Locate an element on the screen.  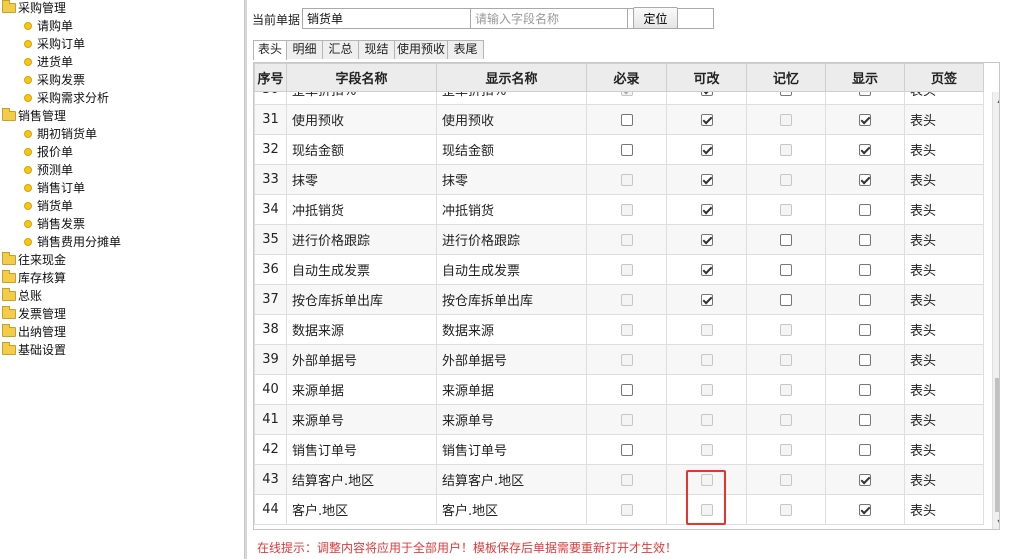
tree-leaf: 销售订单 is located at coordinates (54, 188).